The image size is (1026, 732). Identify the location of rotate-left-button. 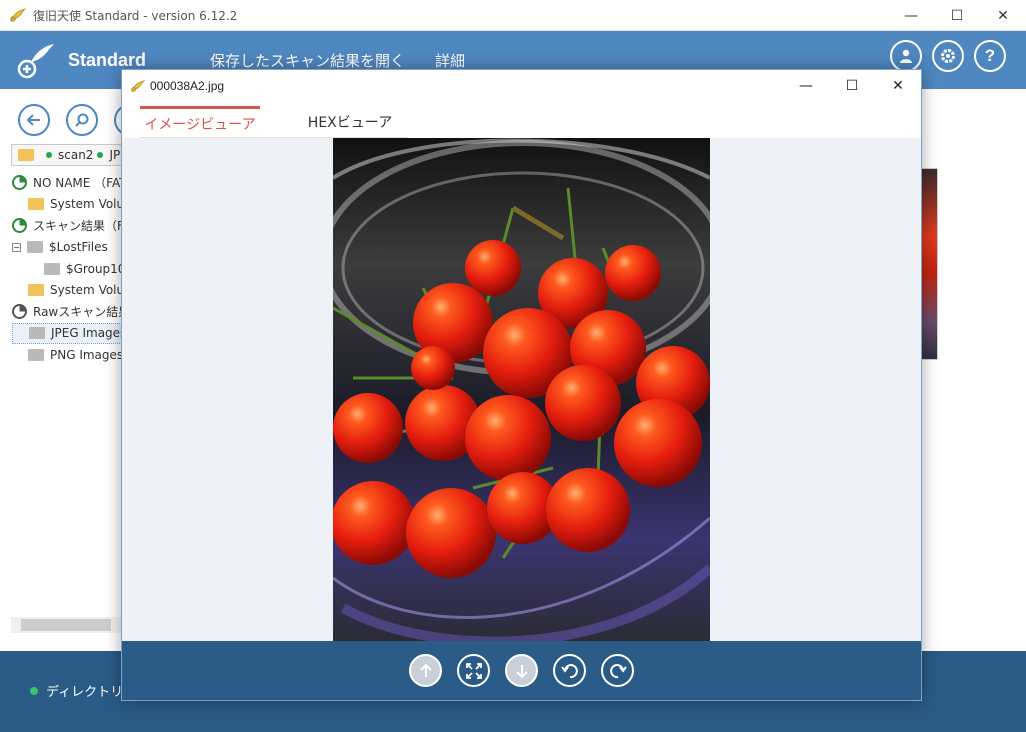
(569, 670).